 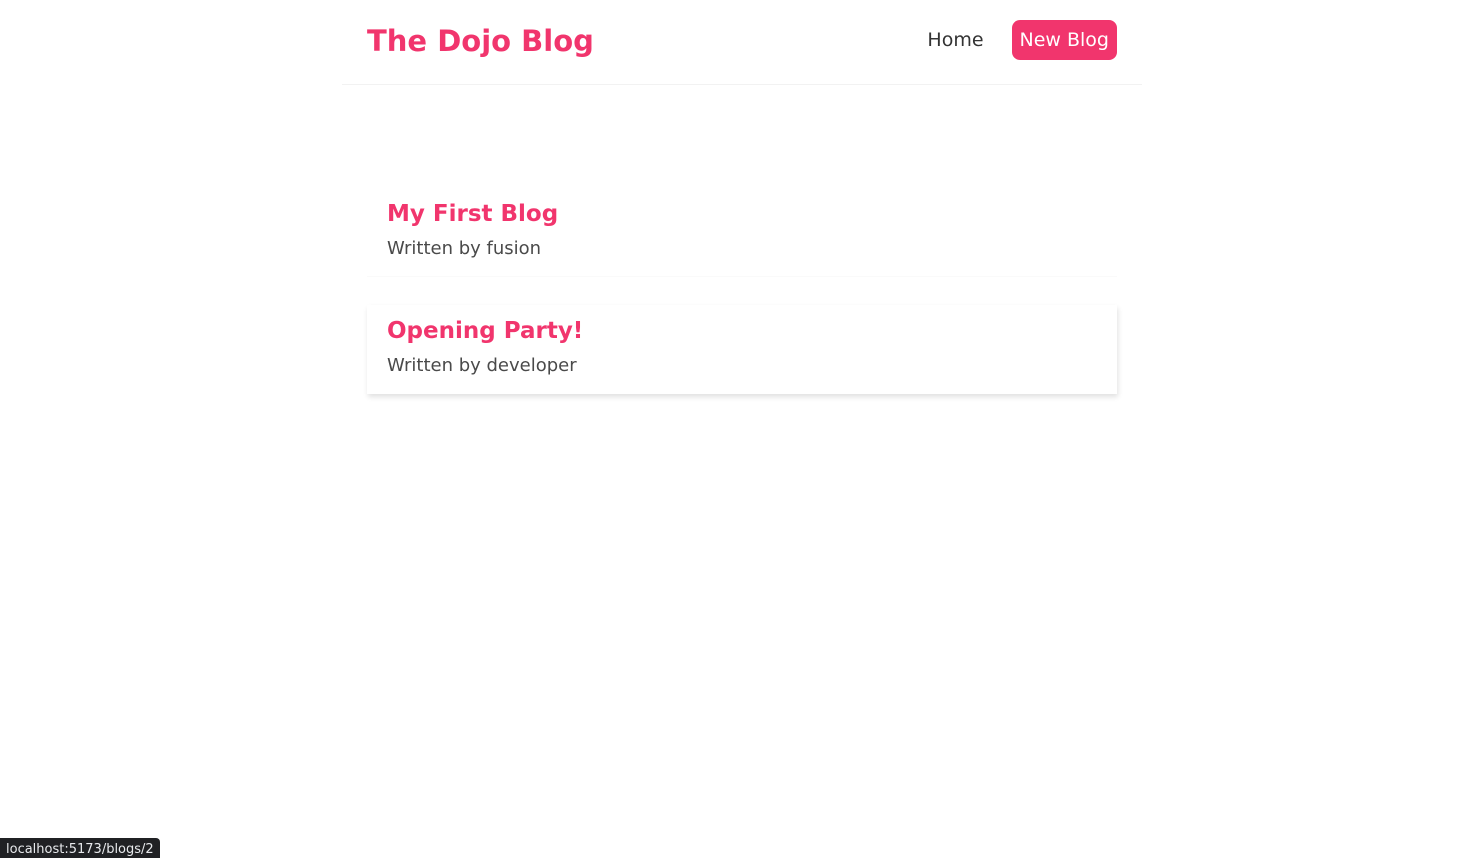 What do you see at coordinates (80, 848) in the screenshot?
I see `status-bar-url: localhost:5173/blogs/2` at bounding box center [80, 848].